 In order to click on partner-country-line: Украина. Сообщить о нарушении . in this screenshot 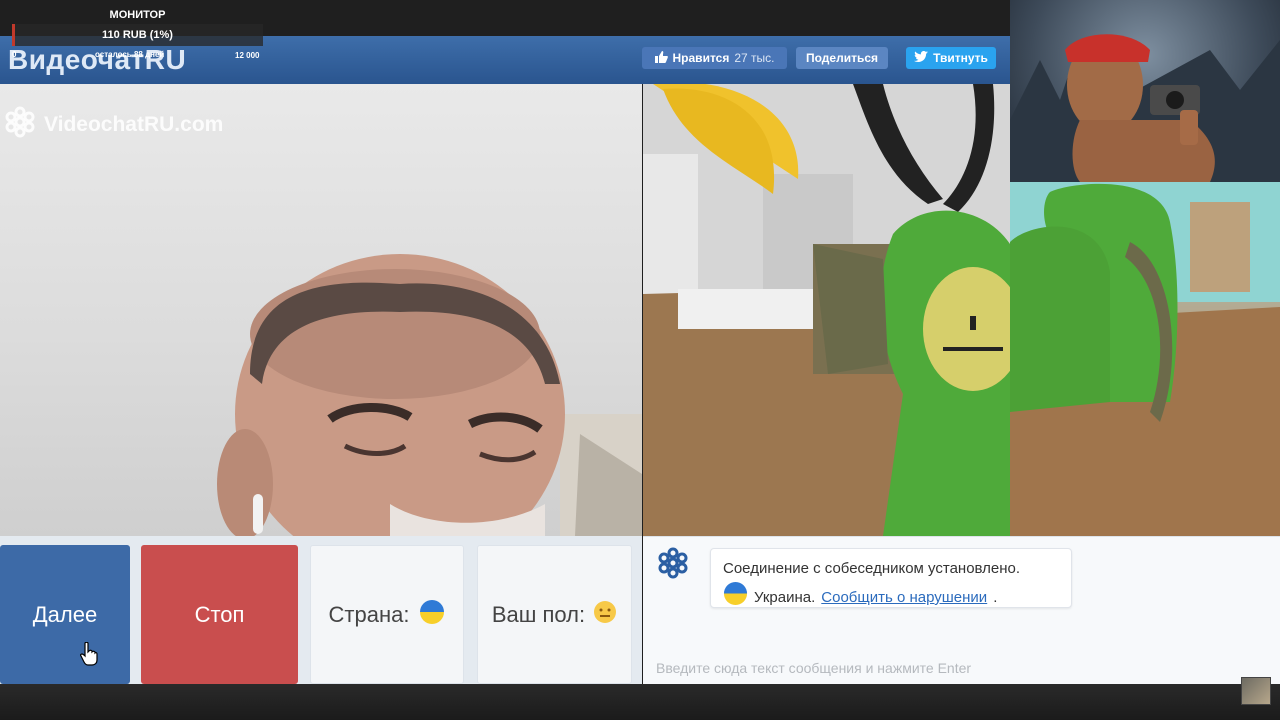, I will do `click(891, 597)`.